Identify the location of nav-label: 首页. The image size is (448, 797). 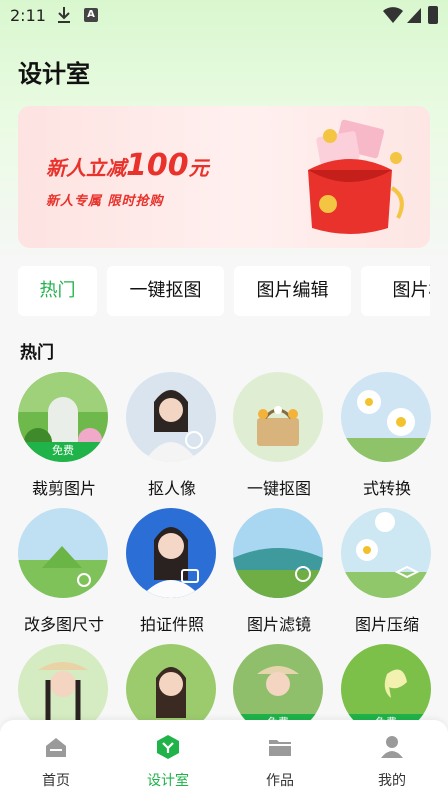
(56, 781).